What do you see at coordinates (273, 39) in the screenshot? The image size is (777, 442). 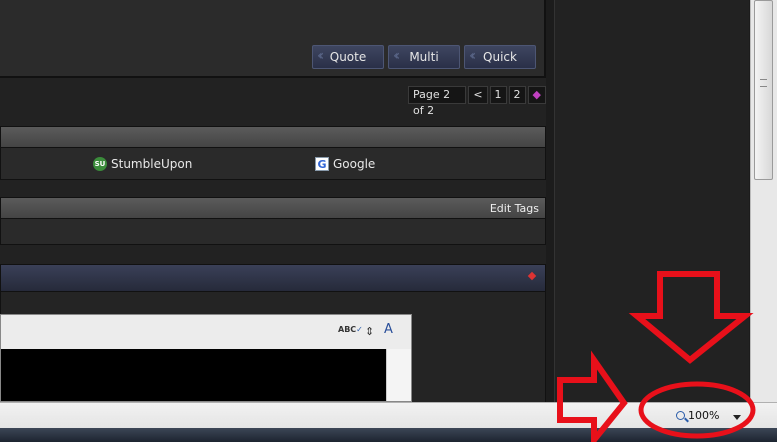 I see `post-body: ‹‹ Quote ‹‹ Multi ‹‹ Quick` at bounding box center [273, 39].